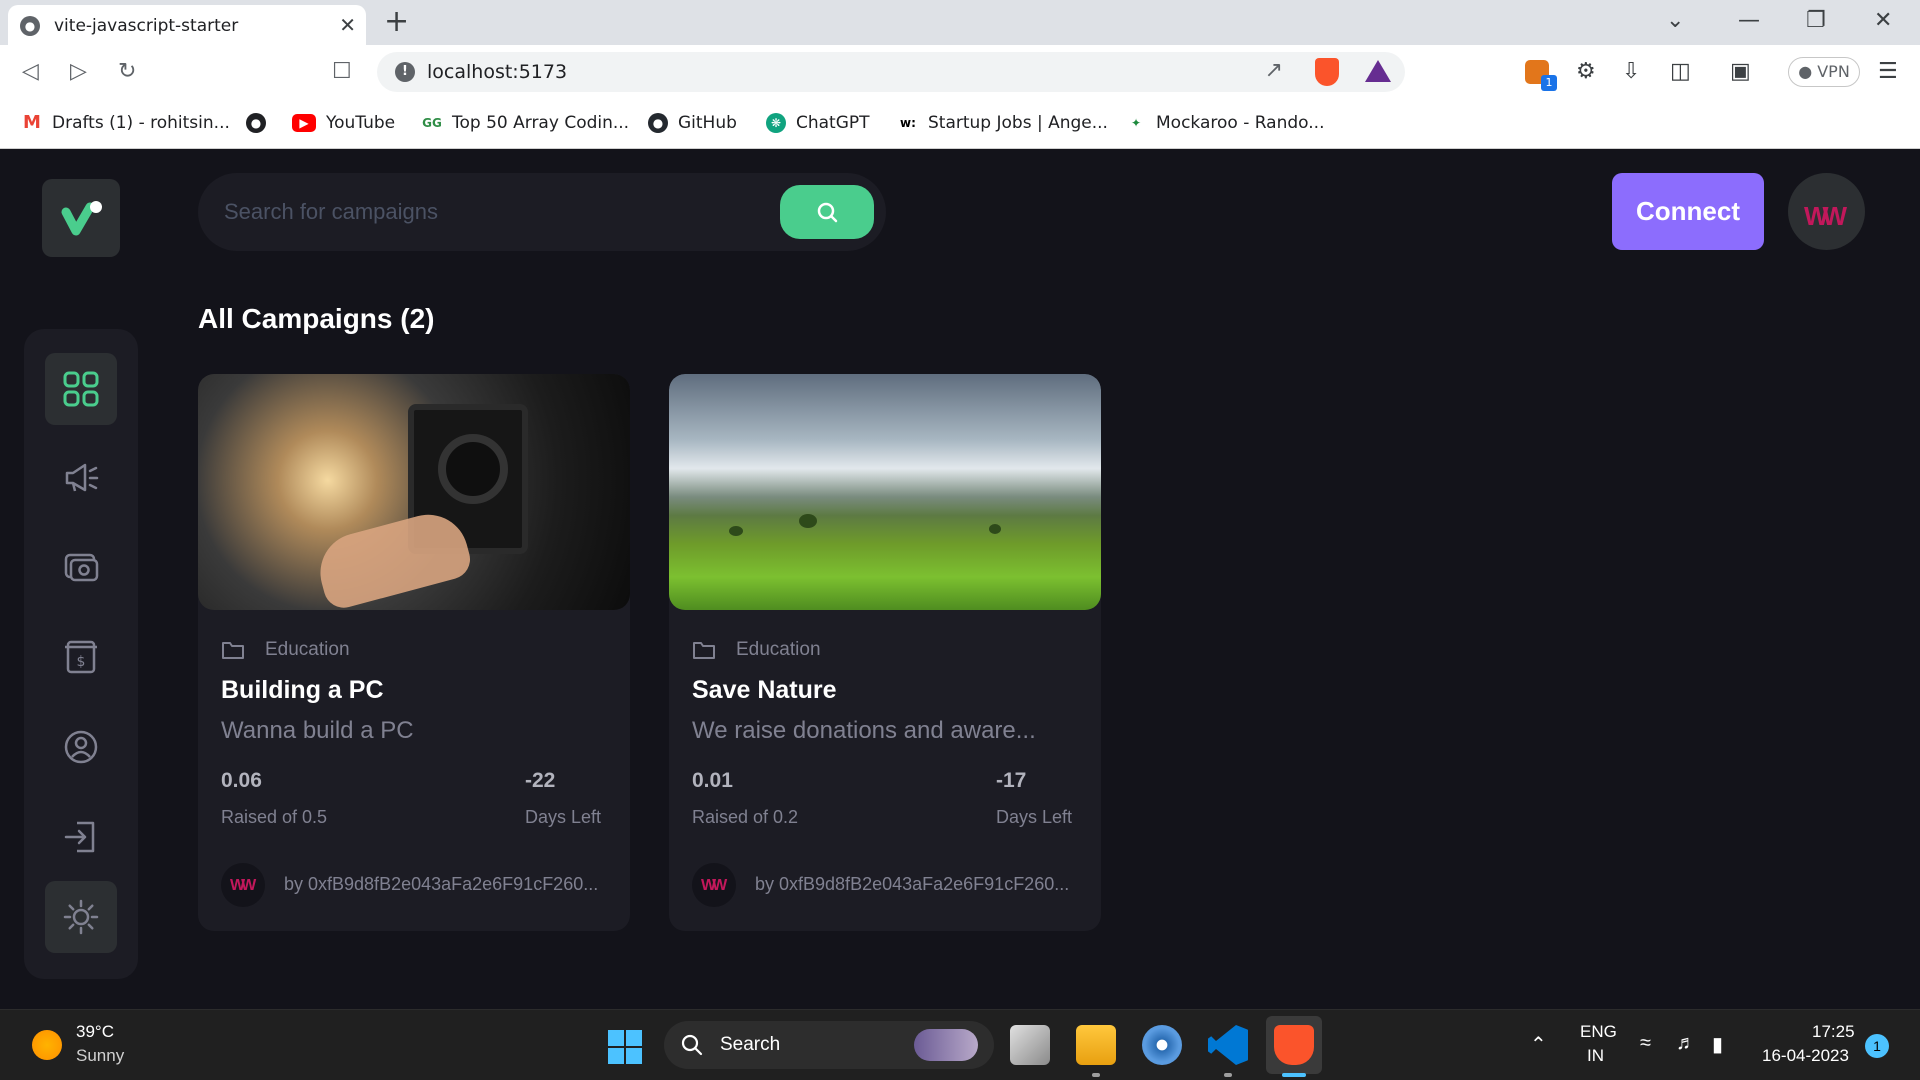  I want to click on settings-icon, so click(1162, 1045).